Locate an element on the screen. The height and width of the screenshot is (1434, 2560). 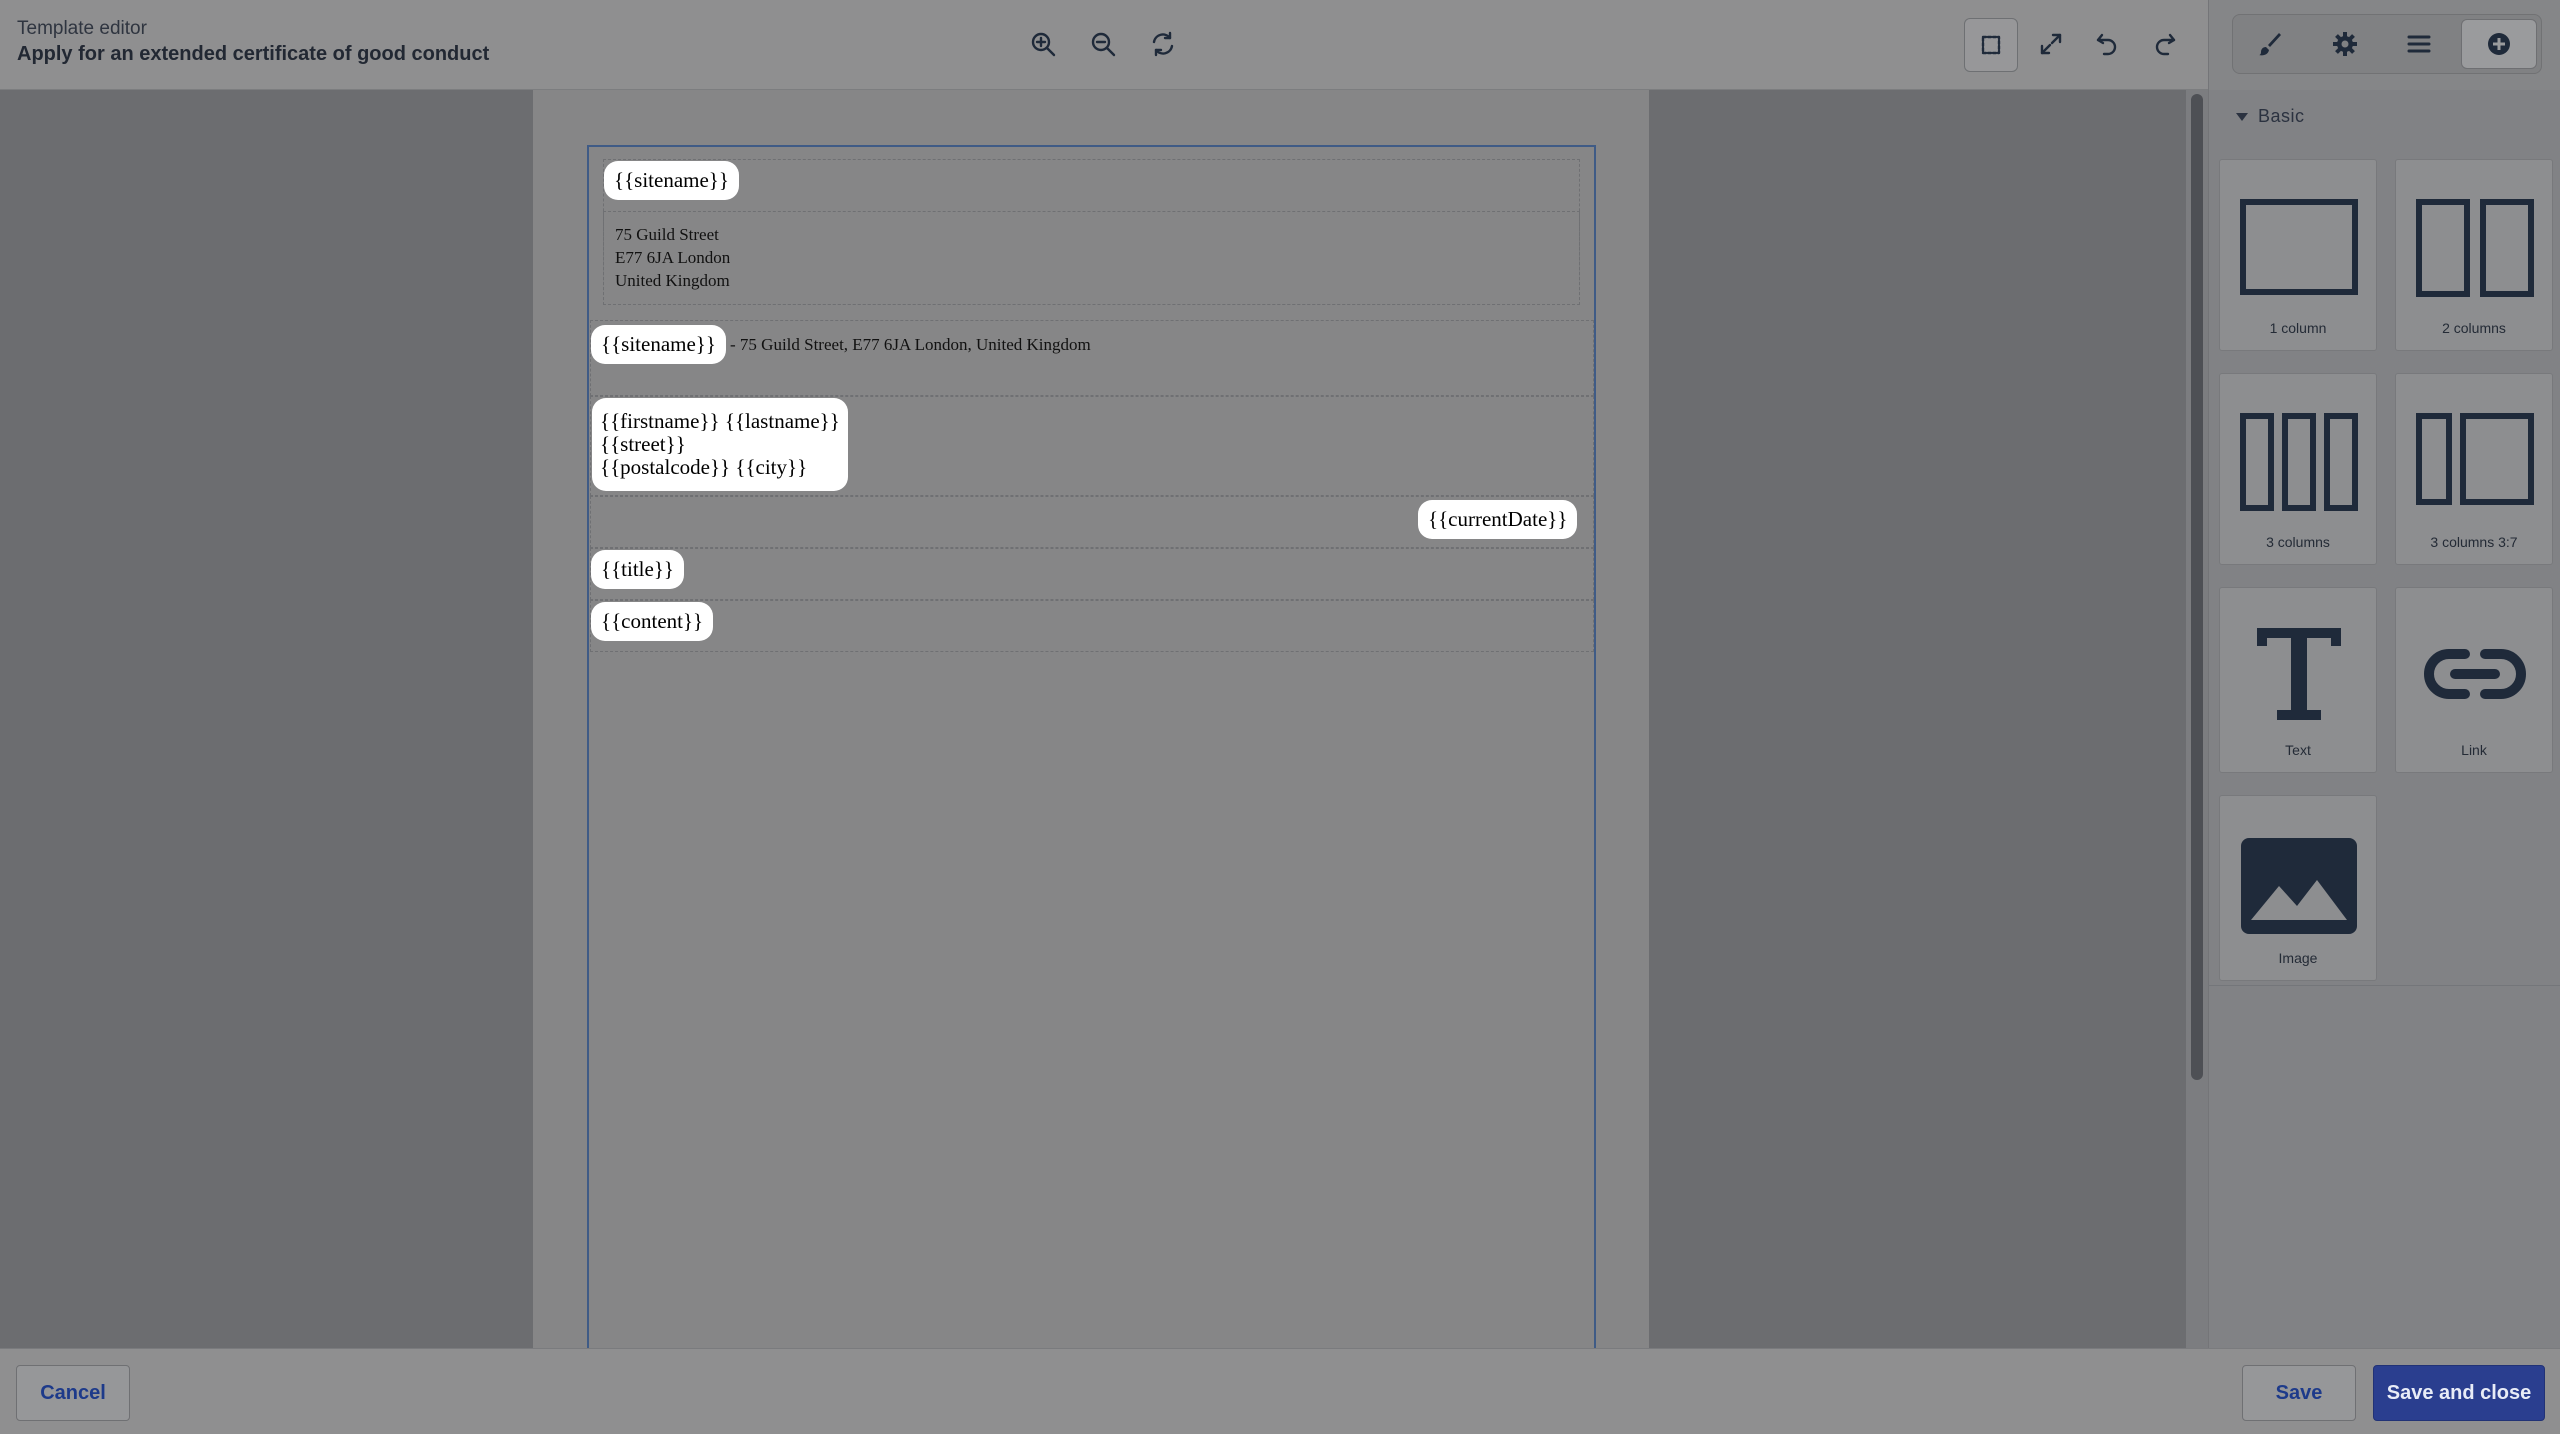
content-section is located at coordinates (1092, 626).